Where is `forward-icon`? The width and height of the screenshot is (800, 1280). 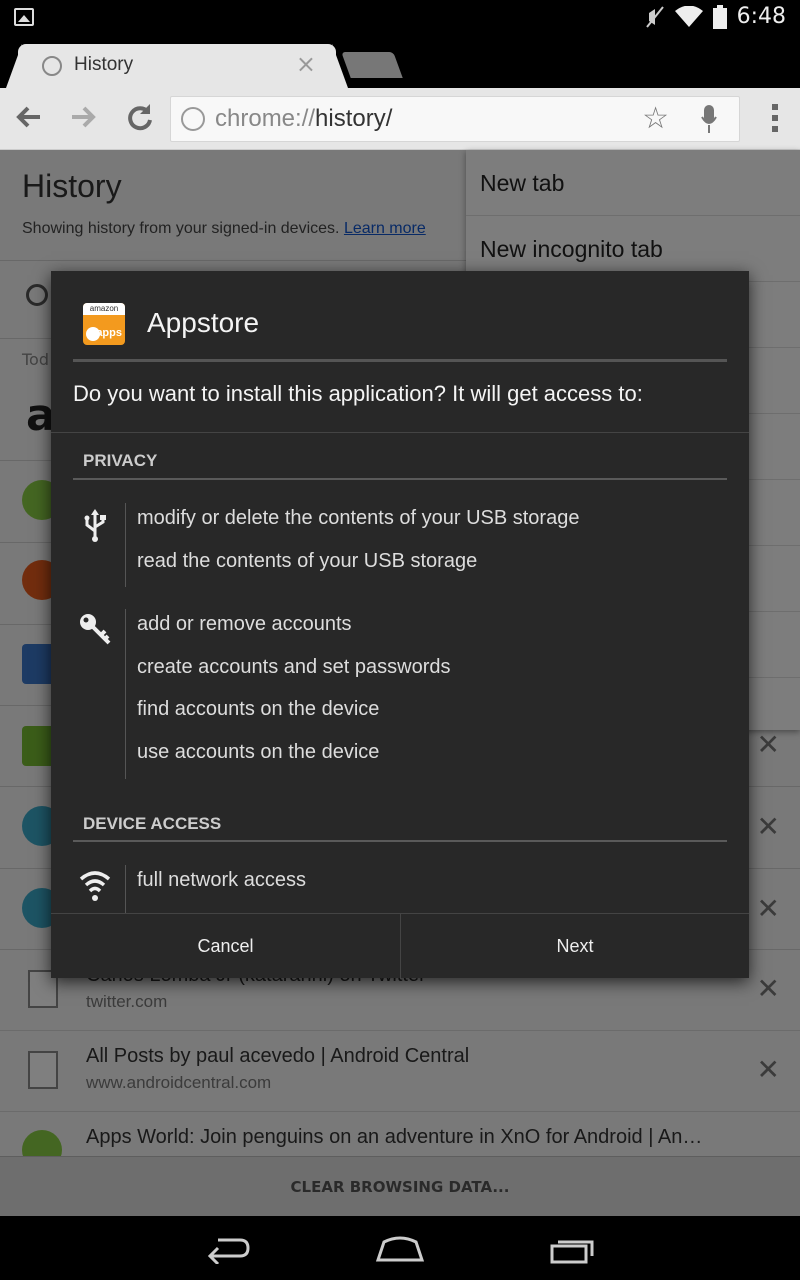 forward-icon is located at coordinates (84, 117).